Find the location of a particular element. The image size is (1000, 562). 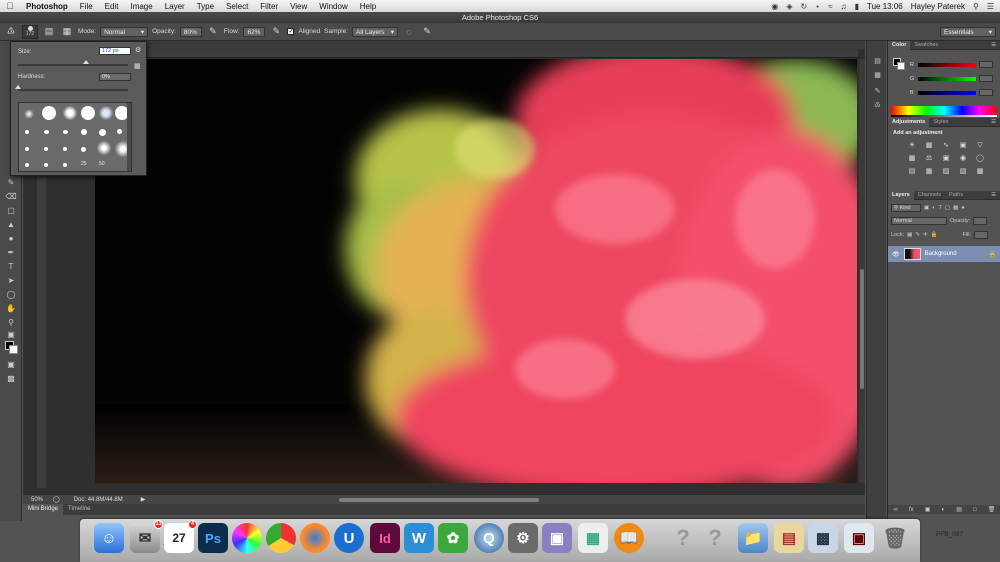

ellipse-tool-icon: ◯ is located at coordinates (11, 295).